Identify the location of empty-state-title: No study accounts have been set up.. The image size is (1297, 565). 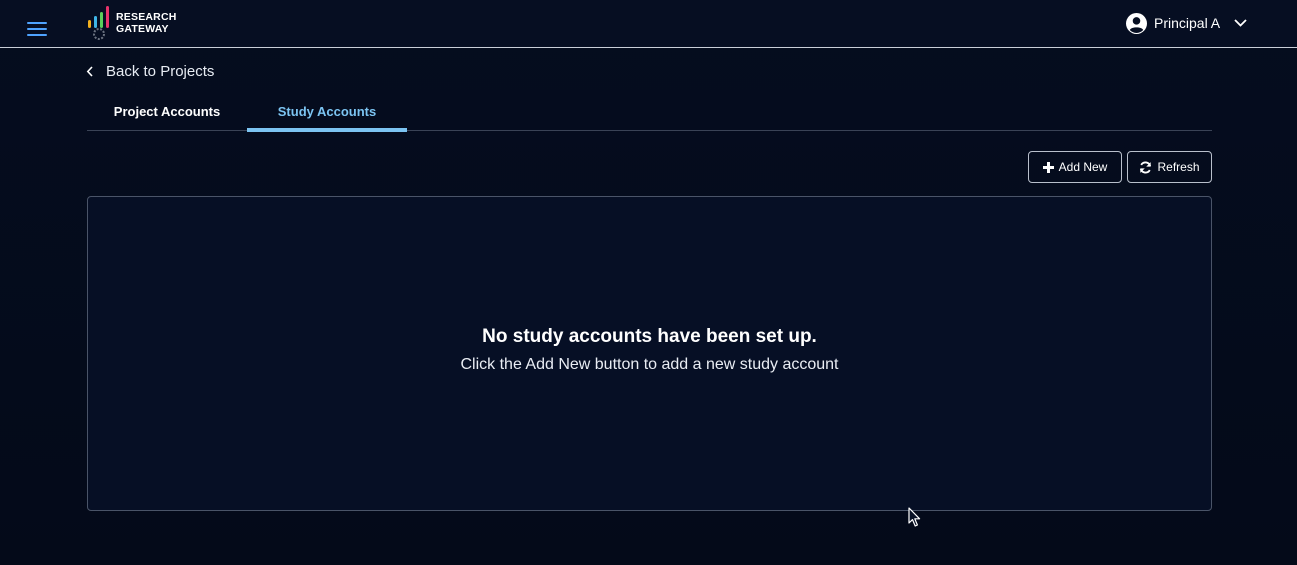
(649, 336).